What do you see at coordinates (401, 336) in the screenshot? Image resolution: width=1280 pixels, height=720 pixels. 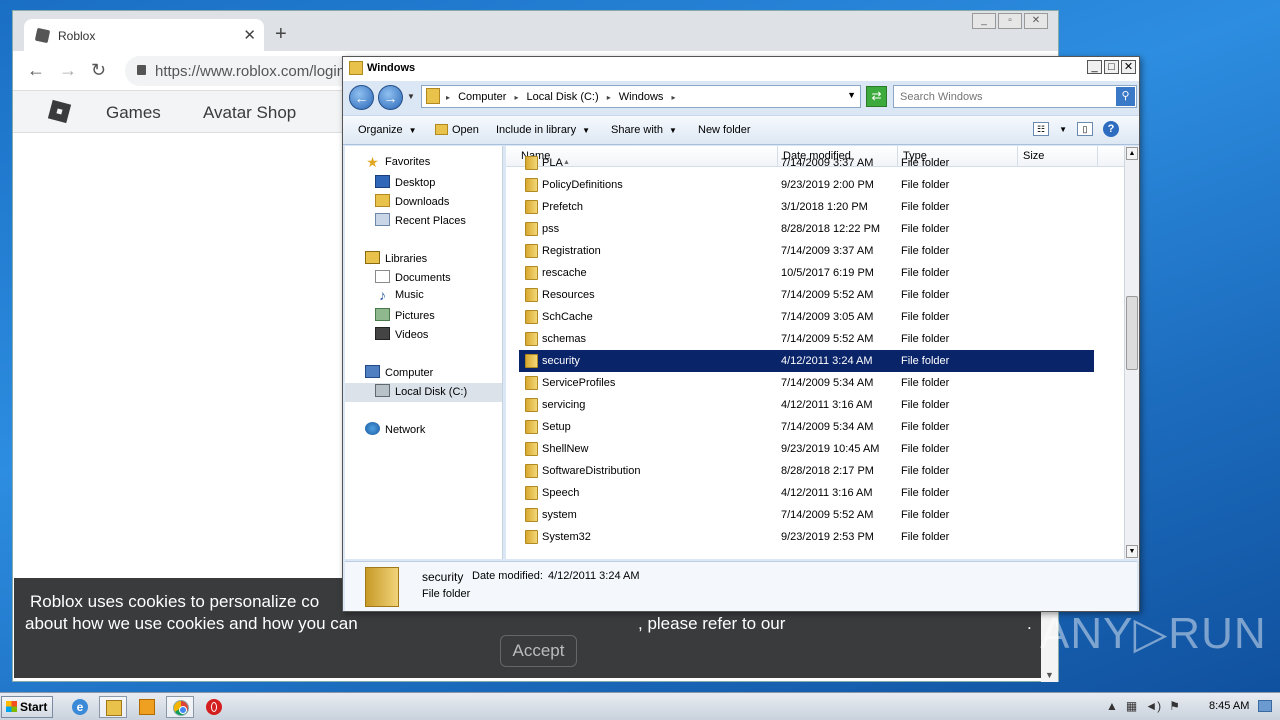 I see `nav-videos: Videos` at bounding box center [401, 336].